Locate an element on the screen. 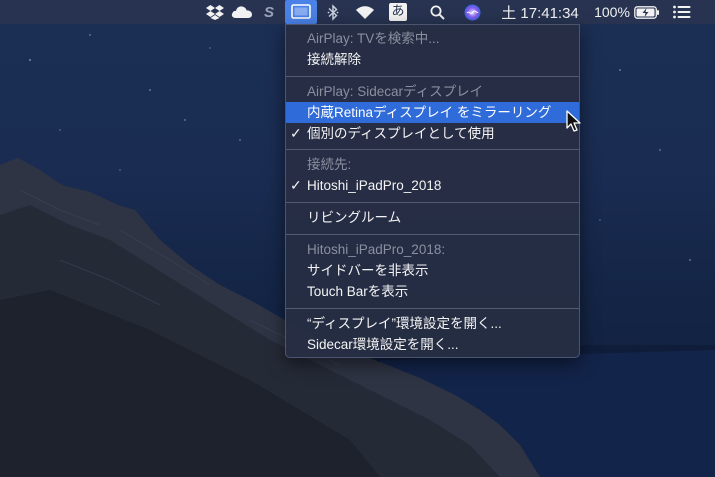  hide-sidebar-item: サイドバーを非表示 is located at coordinates (432, 270).